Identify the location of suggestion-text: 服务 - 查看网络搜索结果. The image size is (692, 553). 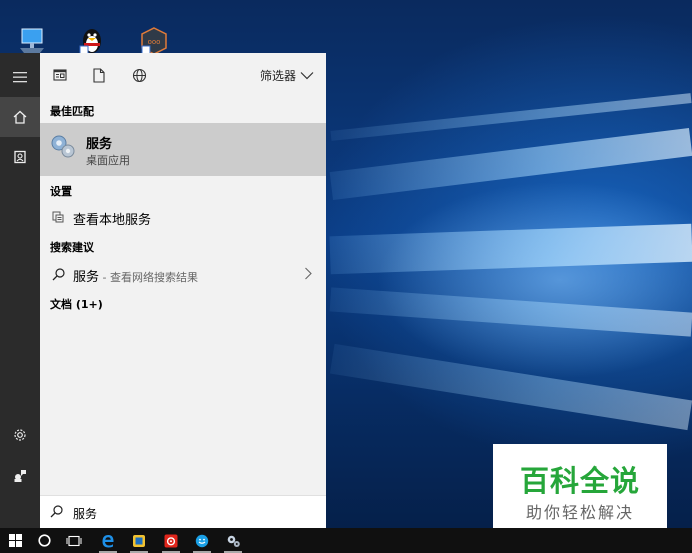
(135, 275).